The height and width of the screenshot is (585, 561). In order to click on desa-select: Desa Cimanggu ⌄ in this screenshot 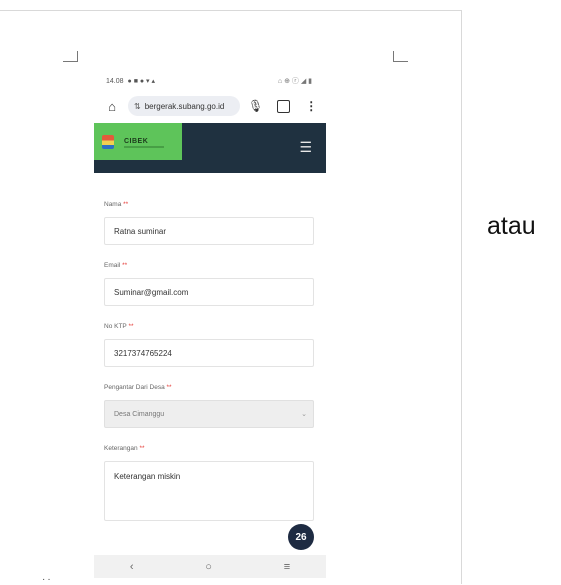, I will do `click(209, 414)`.